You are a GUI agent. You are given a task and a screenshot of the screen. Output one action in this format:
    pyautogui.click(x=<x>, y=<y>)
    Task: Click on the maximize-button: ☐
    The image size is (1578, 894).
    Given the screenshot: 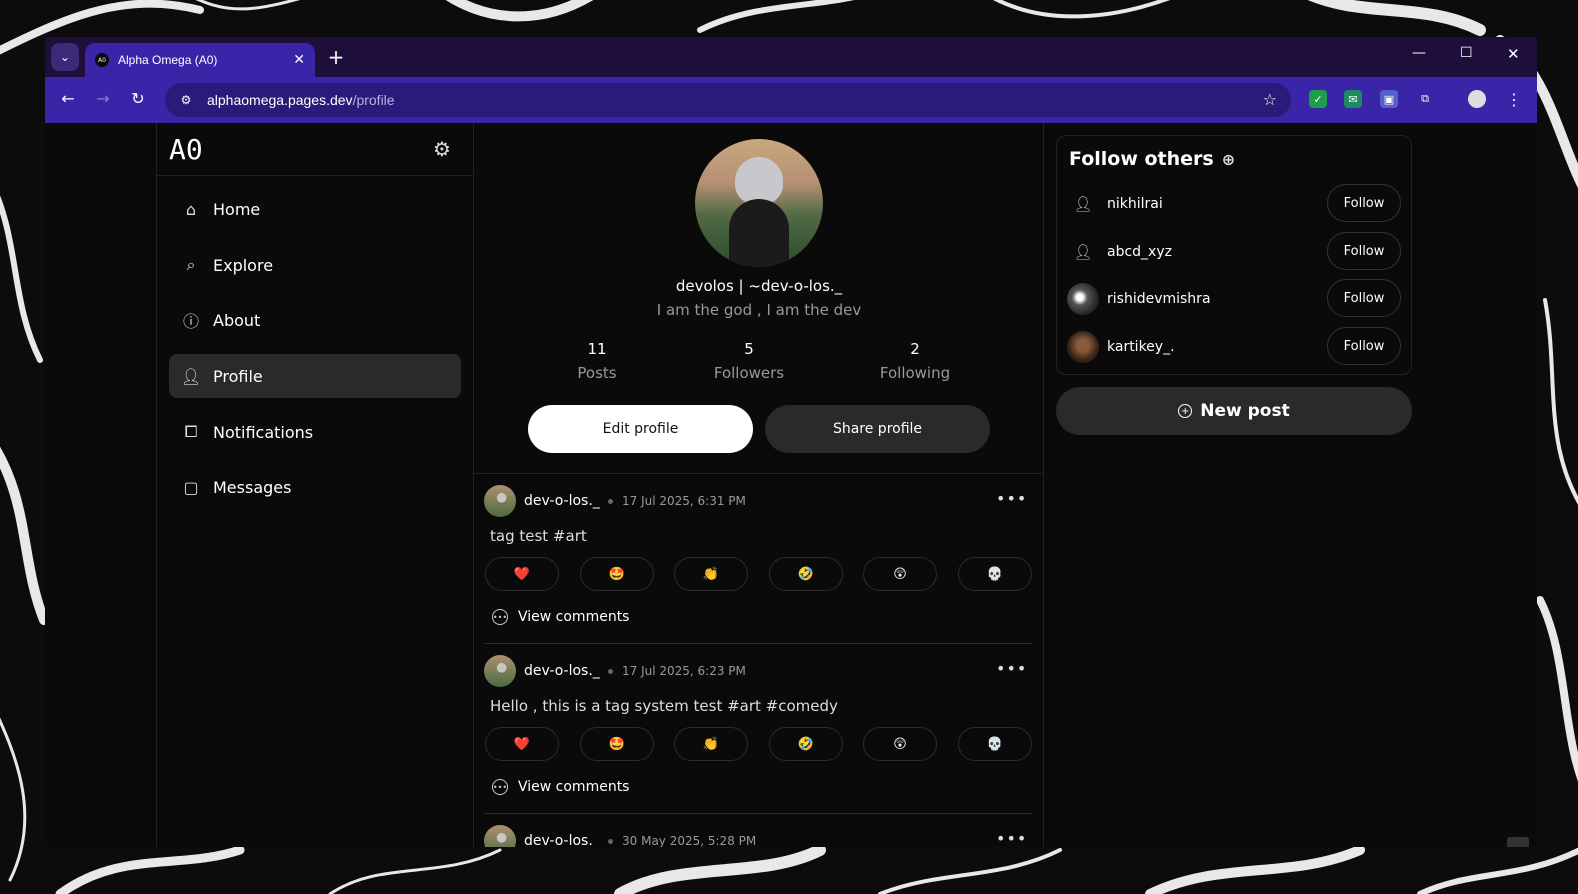 What is the action you would take?
    pyautogui.click(x=1466, y=53)
    